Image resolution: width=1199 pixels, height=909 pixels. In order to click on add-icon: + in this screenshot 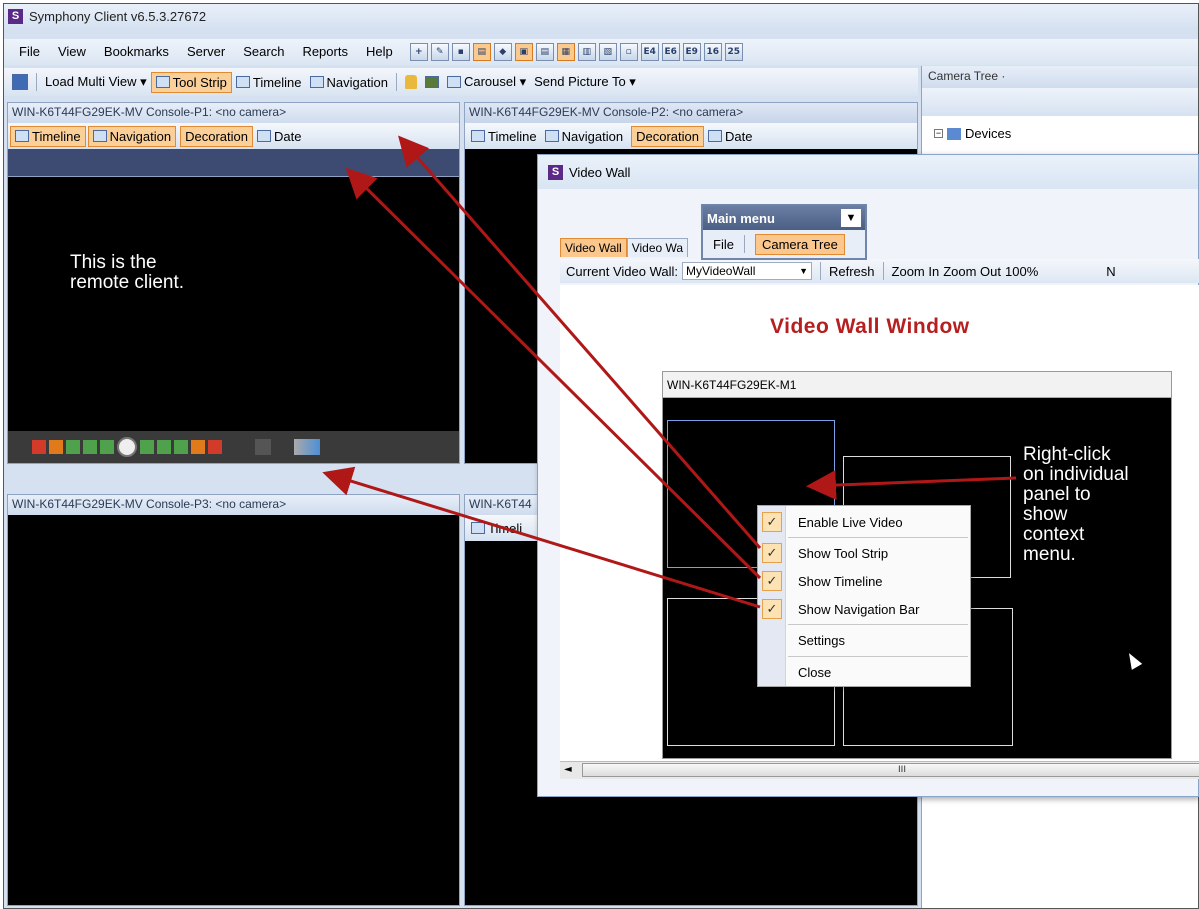, I will do `click(418, 52)`.